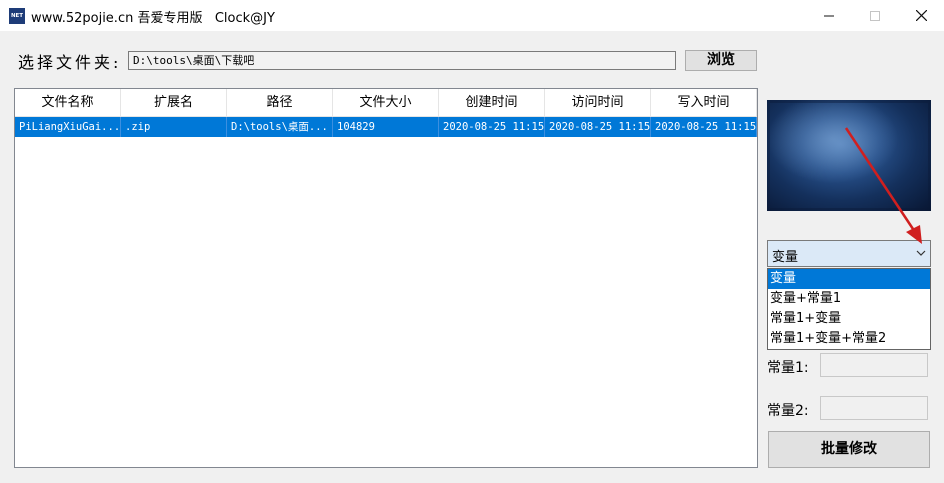 The height and width of the screenshot is (483, 944). I want to click on close-icon, so click(921, 15).